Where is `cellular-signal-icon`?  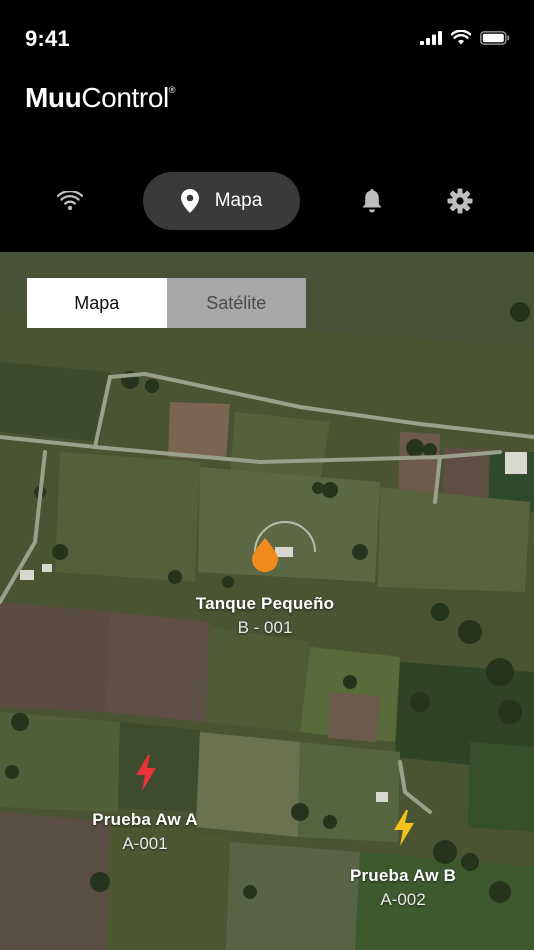
cellular-signal-icon is located at coordinates (431, 37).